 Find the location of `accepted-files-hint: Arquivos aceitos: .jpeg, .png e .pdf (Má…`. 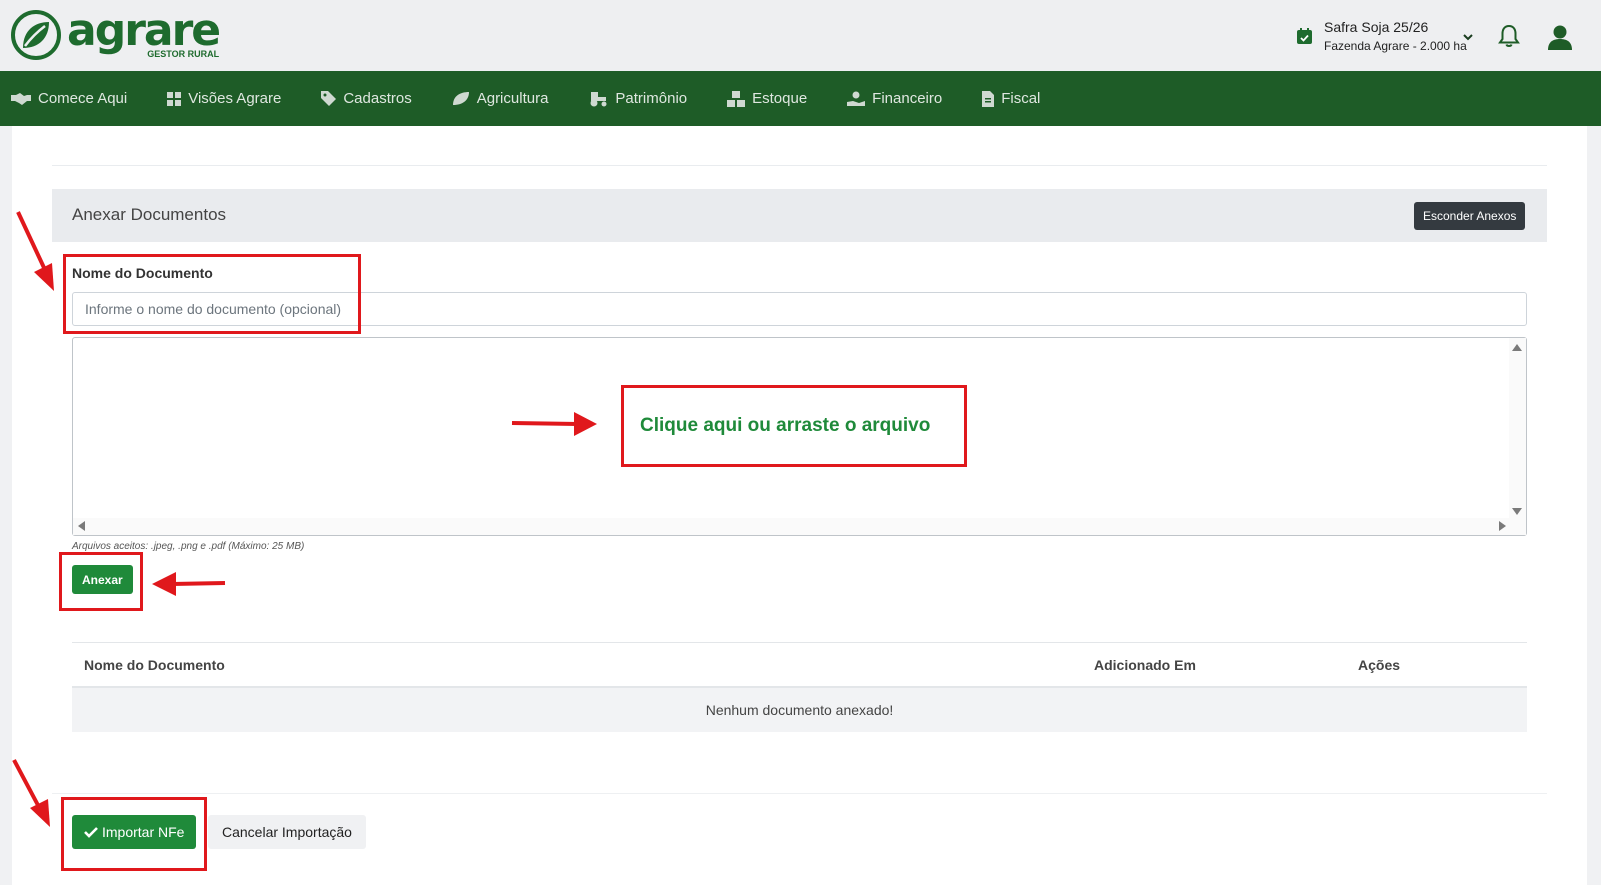

accepted-files-hint: Arquivos aceitos: .jpeg, .png e .pdf (Má… is located at coordinates (188, 546).